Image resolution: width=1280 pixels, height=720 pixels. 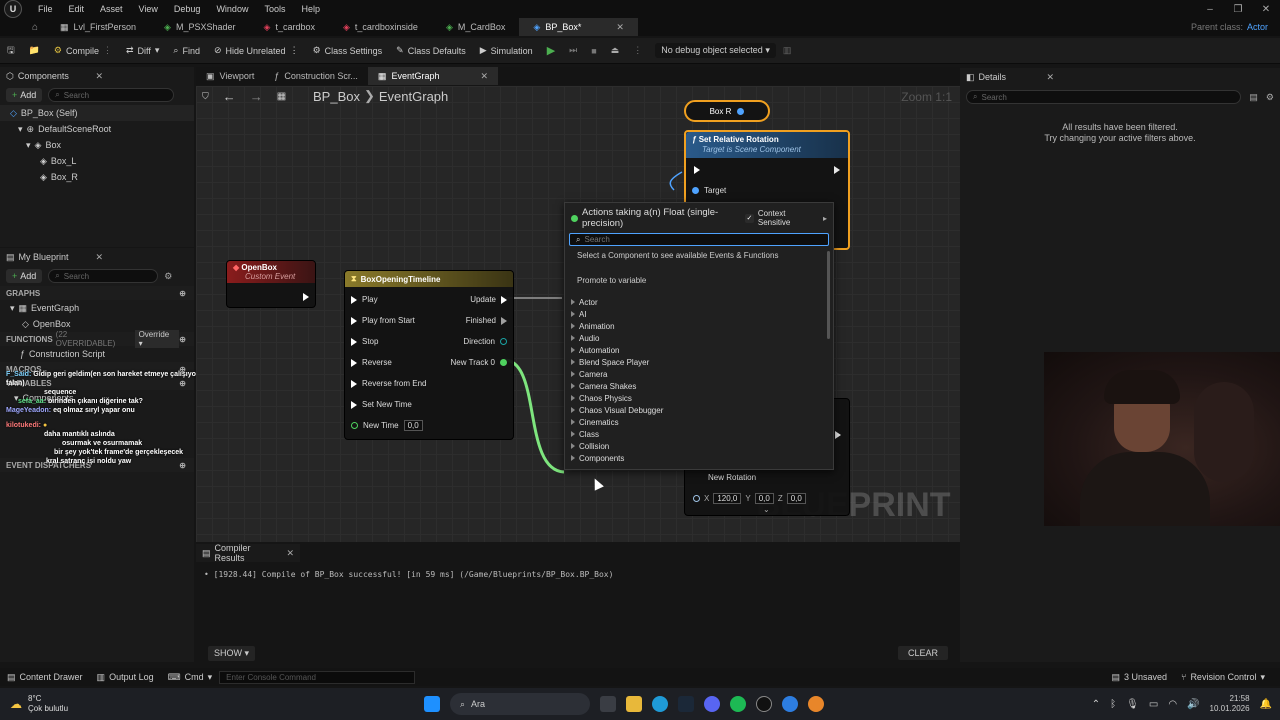 What do you see at coordinates (97, 293) in the screenshot?
I see `section-graphs: GRAPHS ⊕` at bounding box center [97, 293].